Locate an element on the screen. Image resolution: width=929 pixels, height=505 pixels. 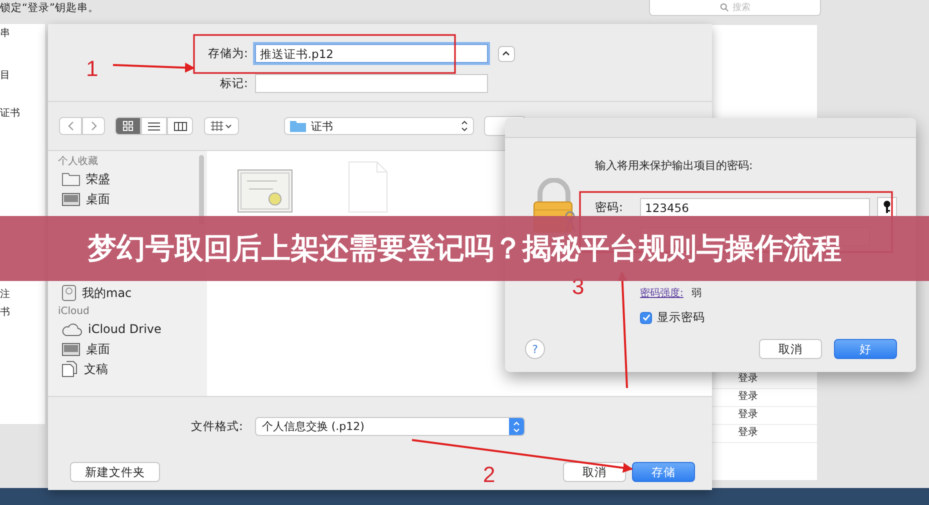
show-password-checkbox: 显示密码 is located at coordinates (768, 317).